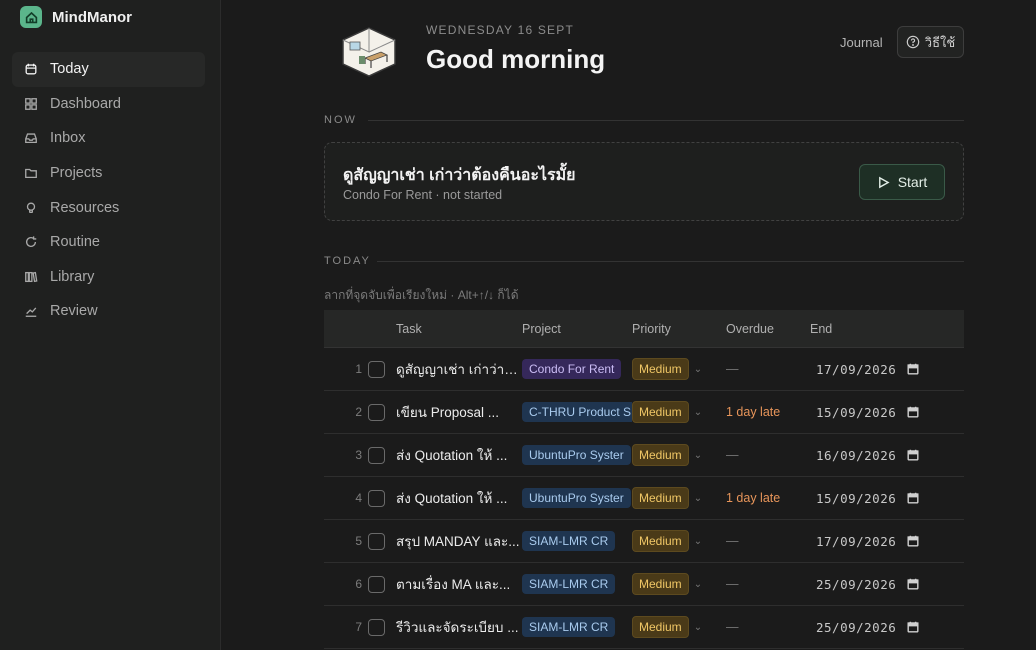 This screenshot has height=650, width=1036. I want to click on sidebar-item-label: Today, so click(69, 69).